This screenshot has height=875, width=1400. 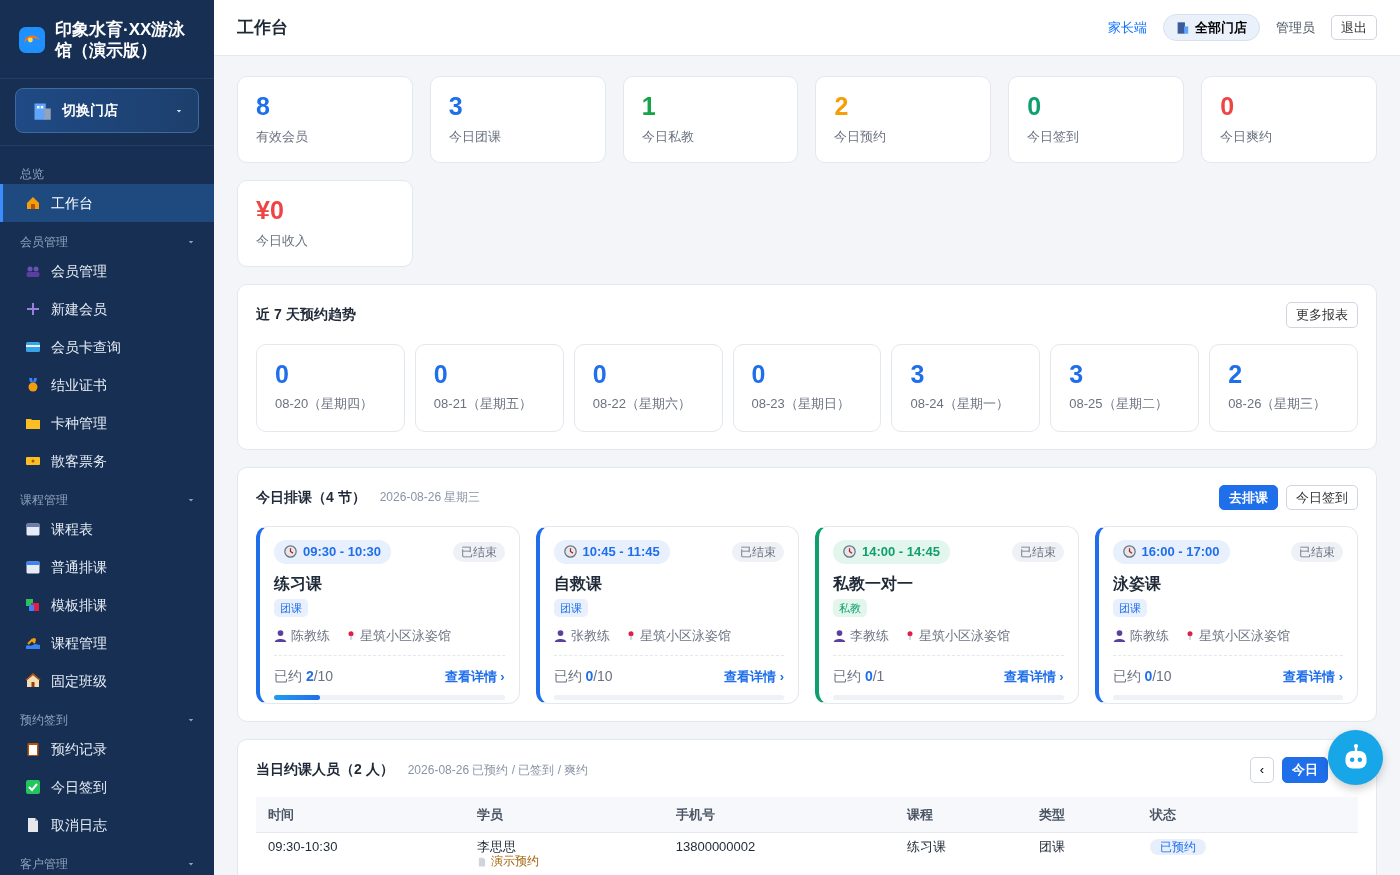 I want to click on plus-icon, so click(x=33, y=309).